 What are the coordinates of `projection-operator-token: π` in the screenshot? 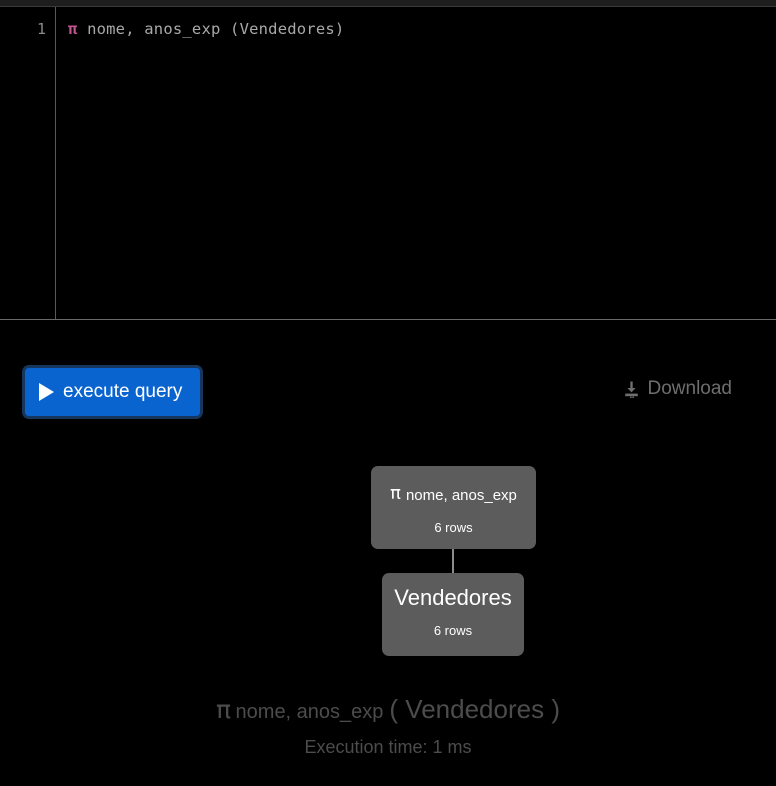 It's located at (73, 29).